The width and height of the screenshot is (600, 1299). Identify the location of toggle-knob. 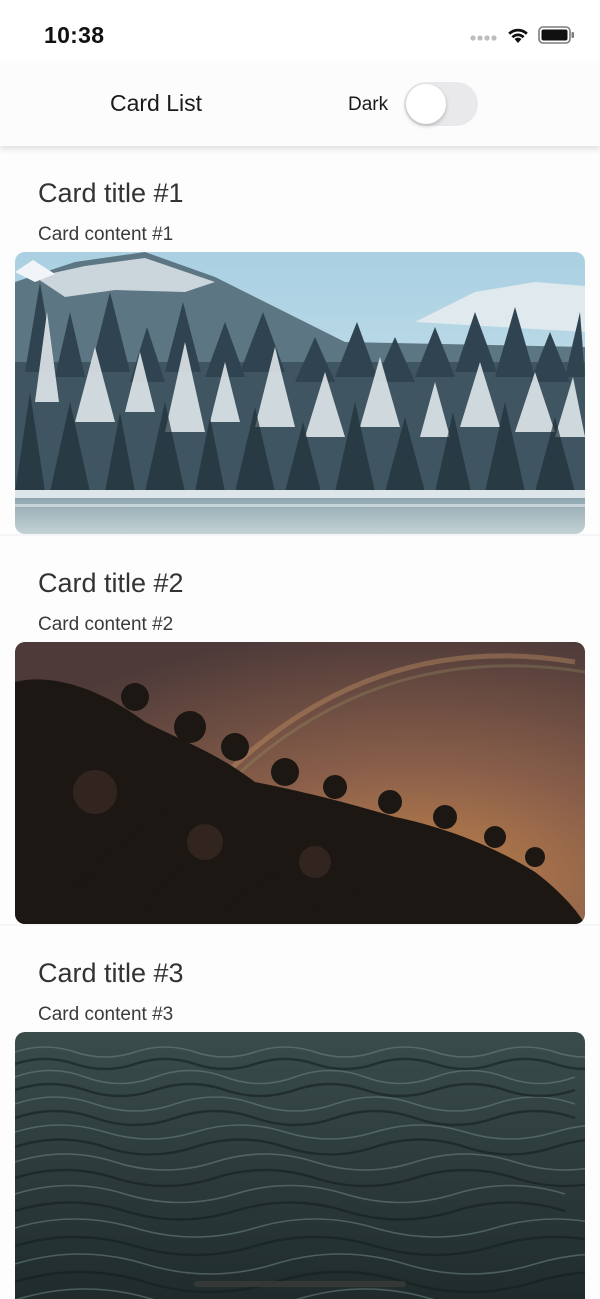
(426, 104).